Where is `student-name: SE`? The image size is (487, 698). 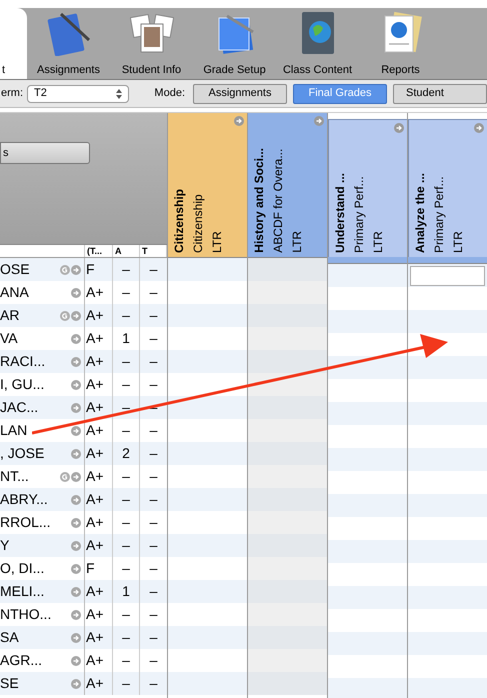 student-name: SE is located at coordinates (9, 683).